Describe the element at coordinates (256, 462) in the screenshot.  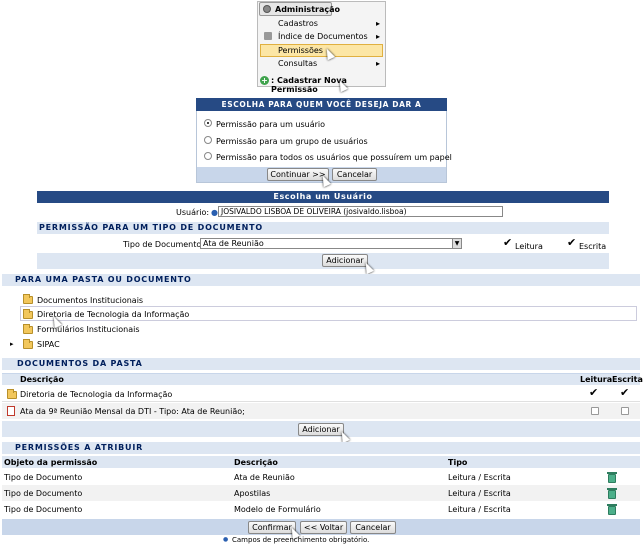
I see `perms-header-descricao: Descrição` at that location.